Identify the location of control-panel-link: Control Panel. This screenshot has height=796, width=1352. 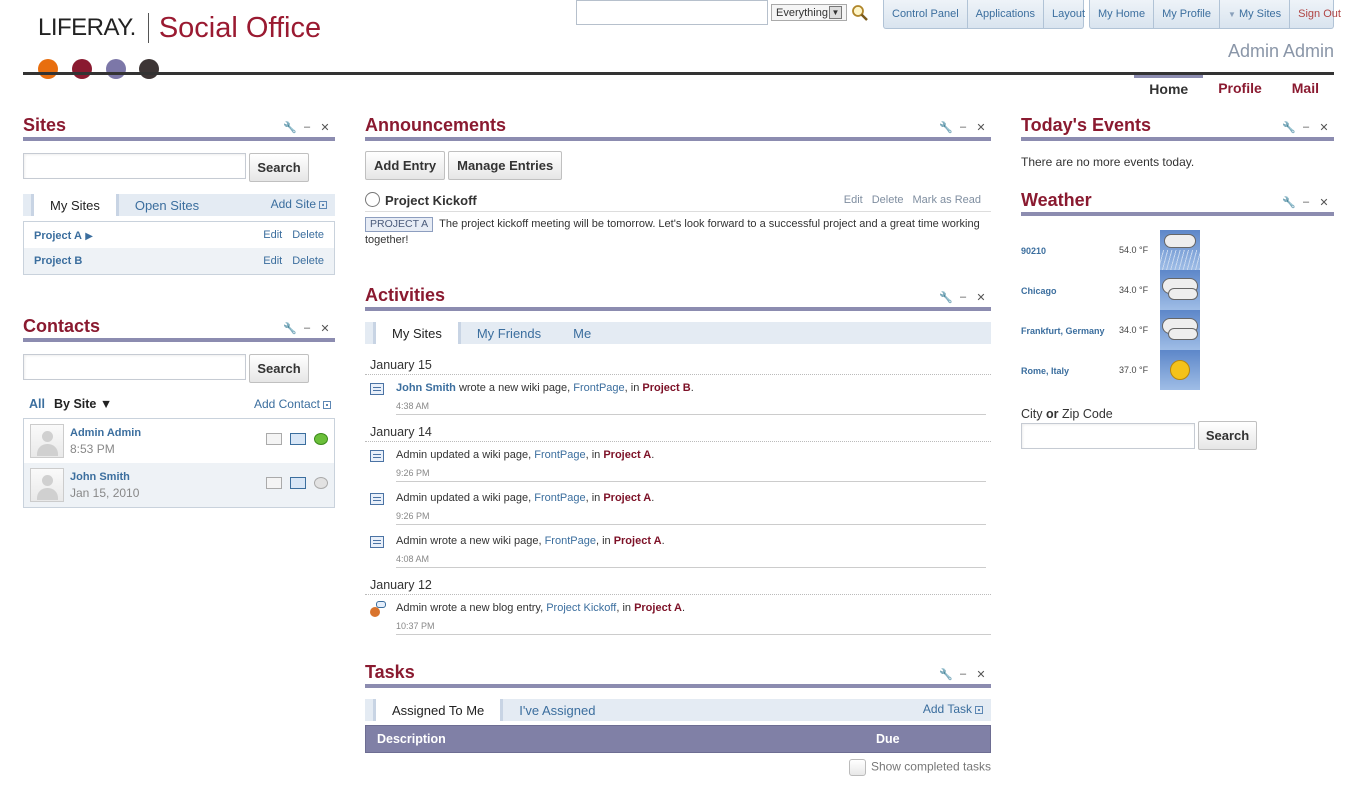
(926, 14).